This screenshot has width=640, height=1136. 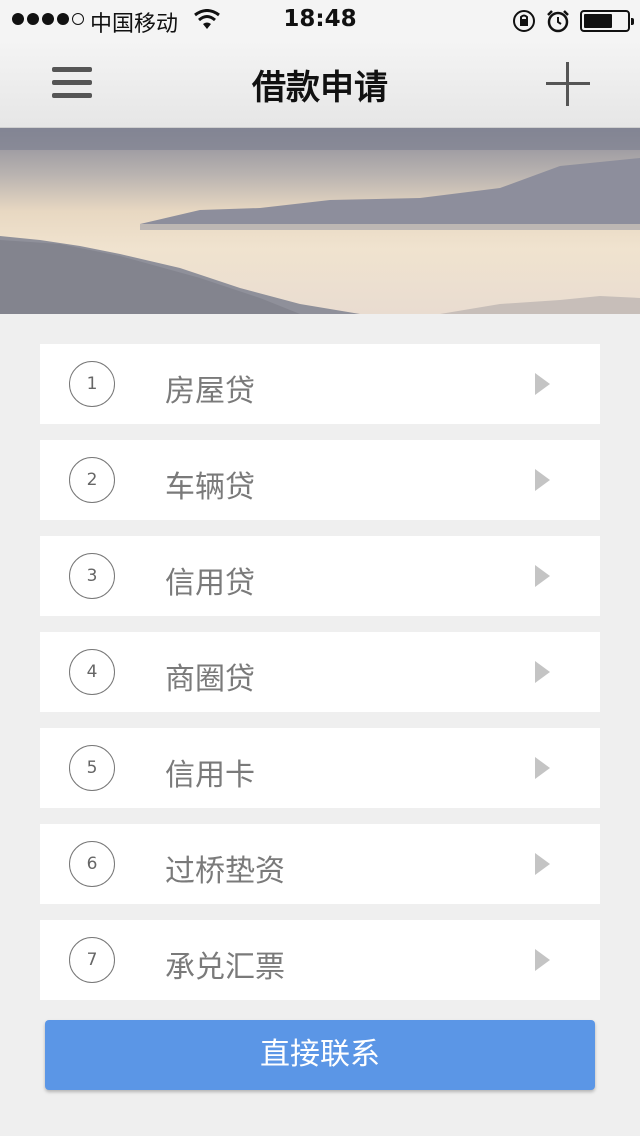 What do you see at coordinates (92, 384) in the screenshot?
I see `item-number-badge: 1` at bounding box center [92, 384].